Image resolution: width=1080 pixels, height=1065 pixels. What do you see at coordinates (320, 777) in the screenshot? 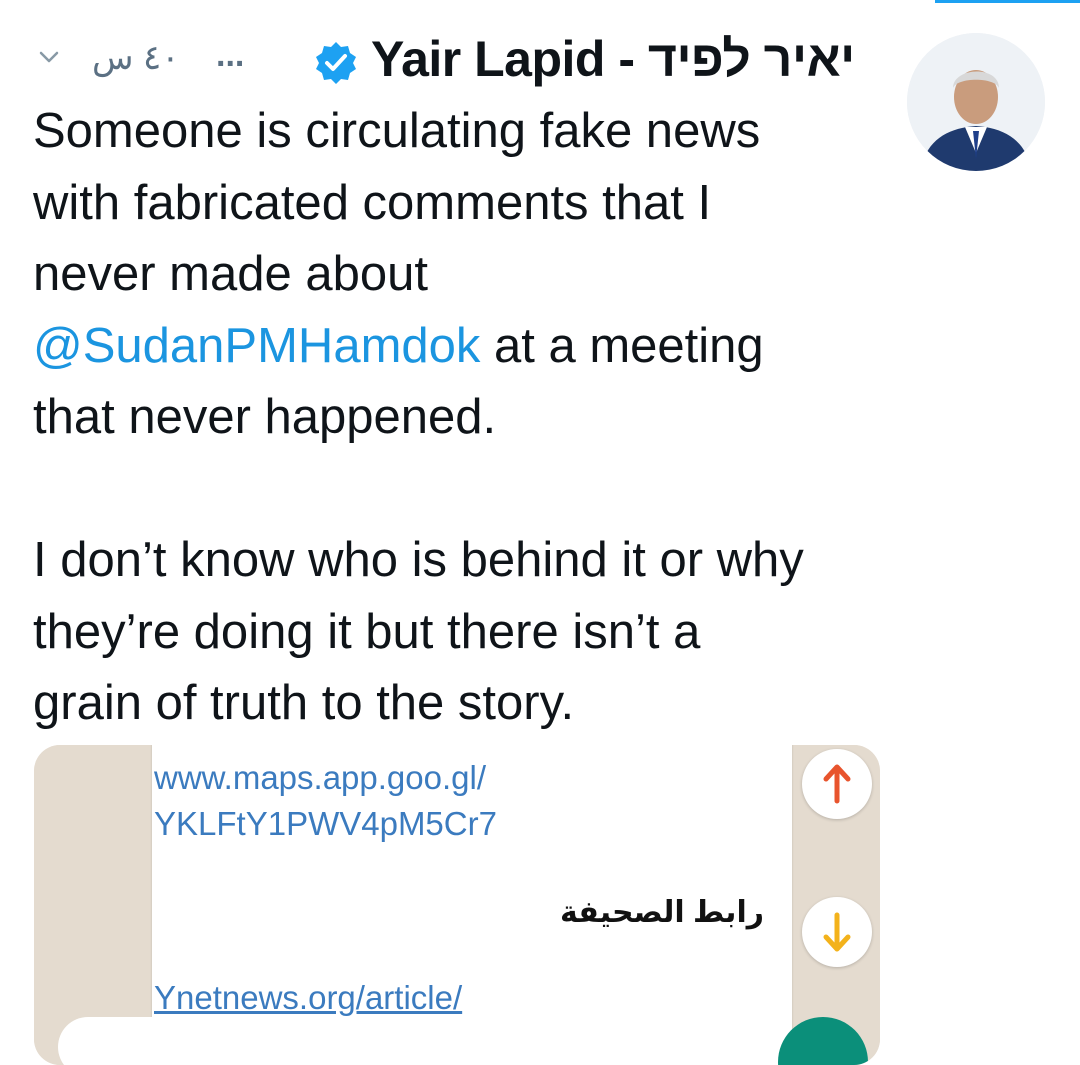
I see `map-link-line: www.maps.app.goo.gl/` at bounding box center [320, 777].